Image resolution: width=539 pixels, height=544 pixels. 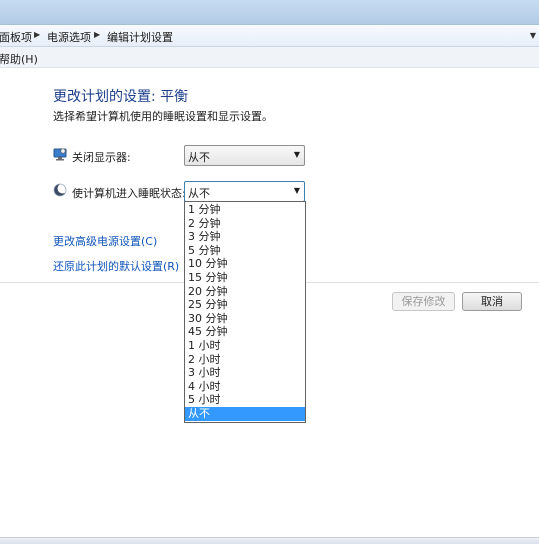 What do you see at coordinates (245, 400) in the screenshot?
I see `dropdown-option: 5 小时` at bounding box center [245, 400].